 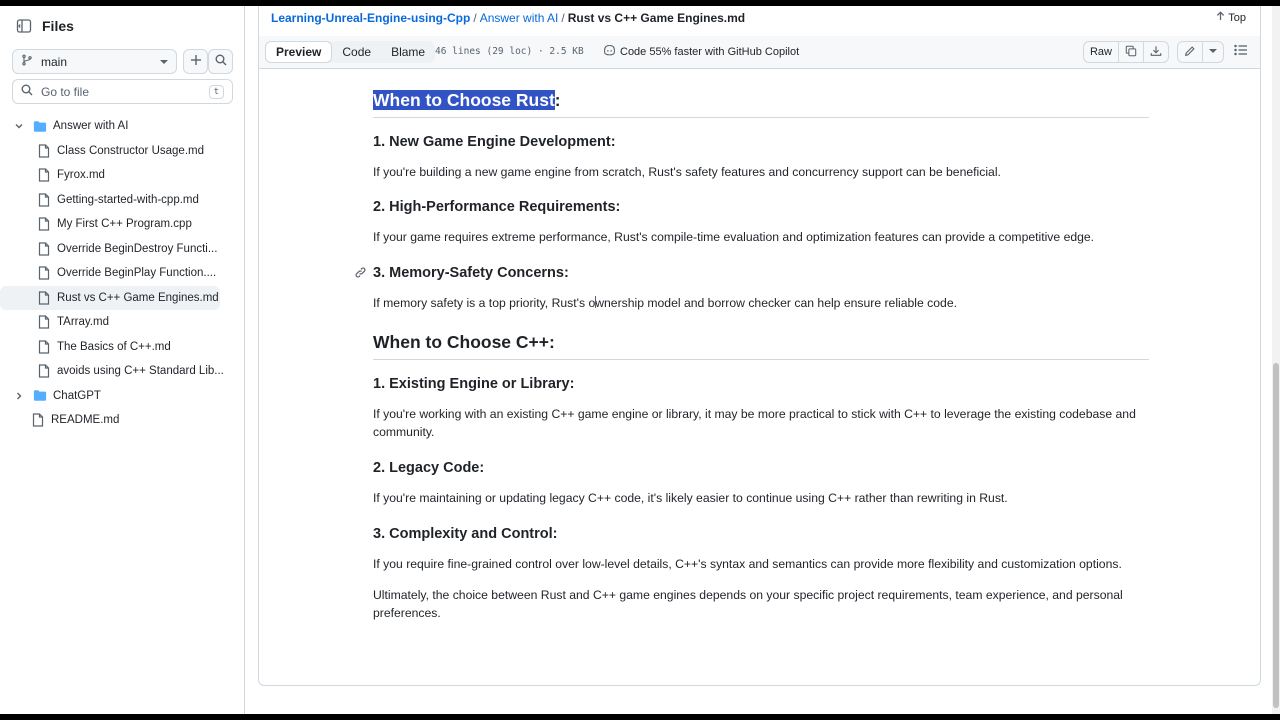 I want to click on copilot-icon, so click(x=609, y=51).